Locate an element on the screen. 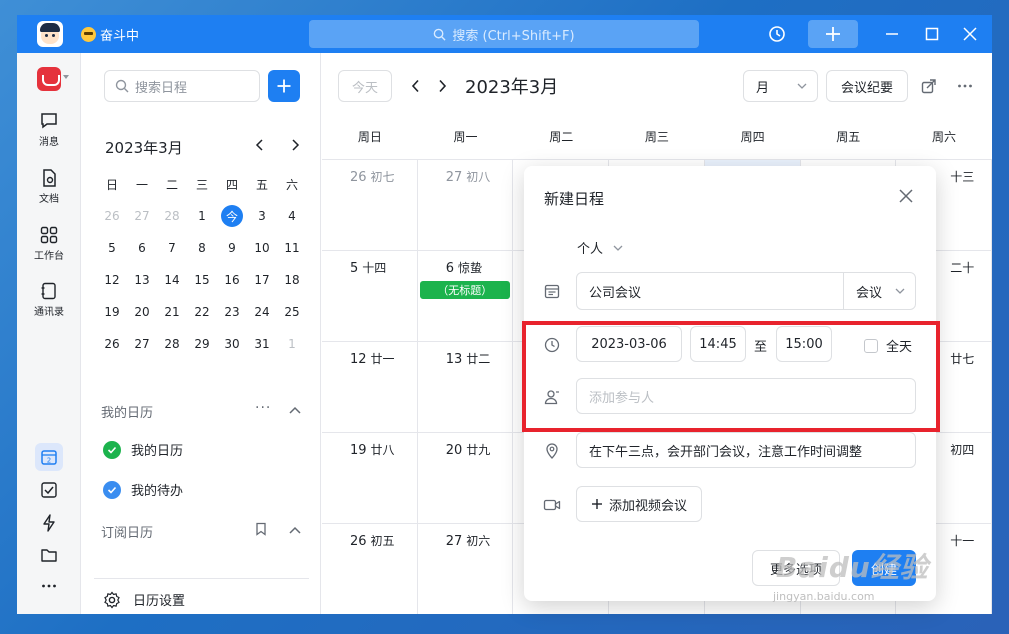 Image resolution: width=1009 pixels, height=634 pixels. calendar-item-my-calendar: 我的日历 is located at coordinates (143, 449).